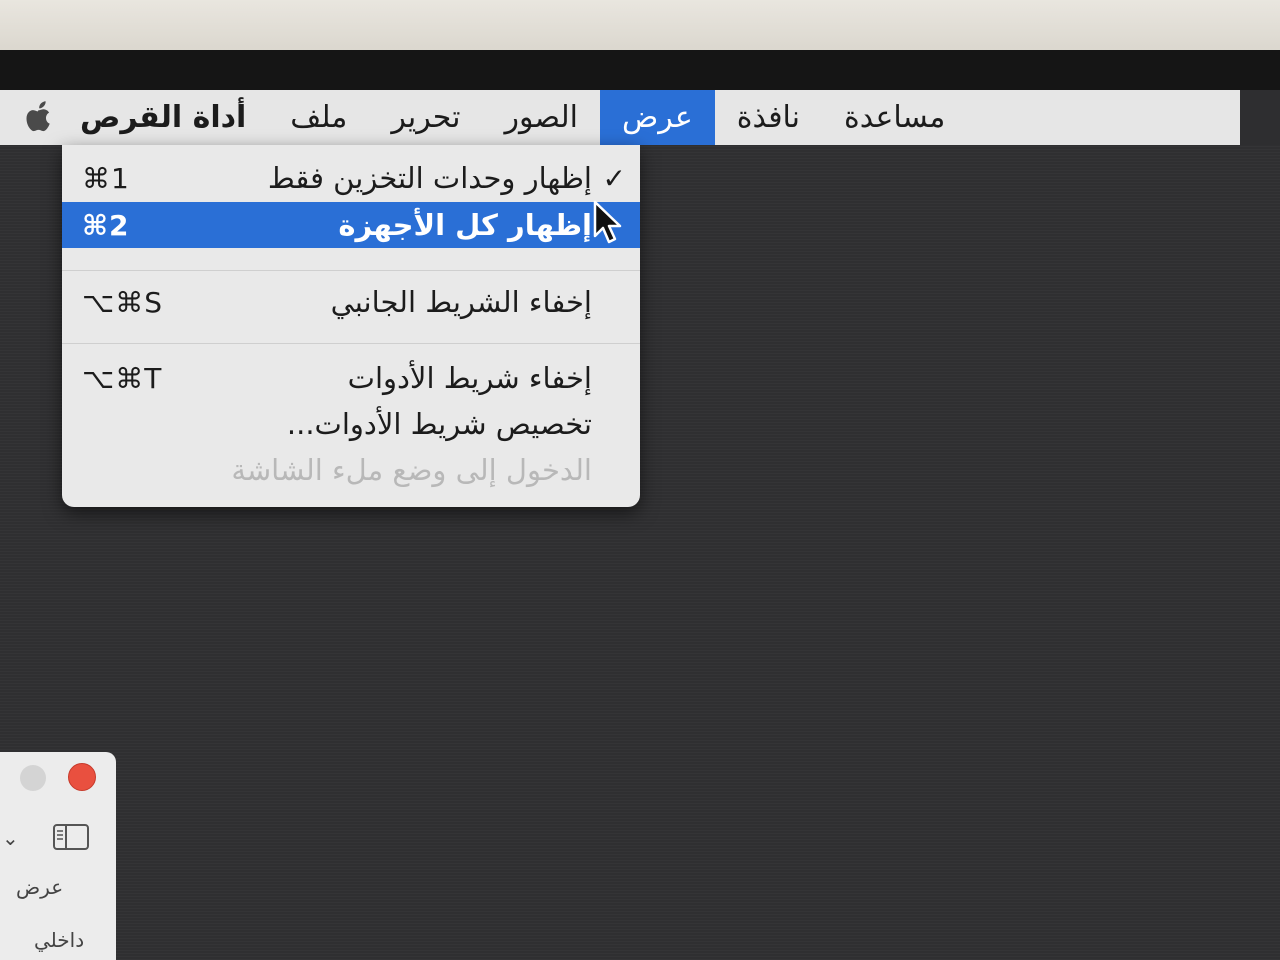 The height and width of the screenshot is (960, 1280). I want to click on menu-disk-utility: أداة القرص, so click(163, 117).